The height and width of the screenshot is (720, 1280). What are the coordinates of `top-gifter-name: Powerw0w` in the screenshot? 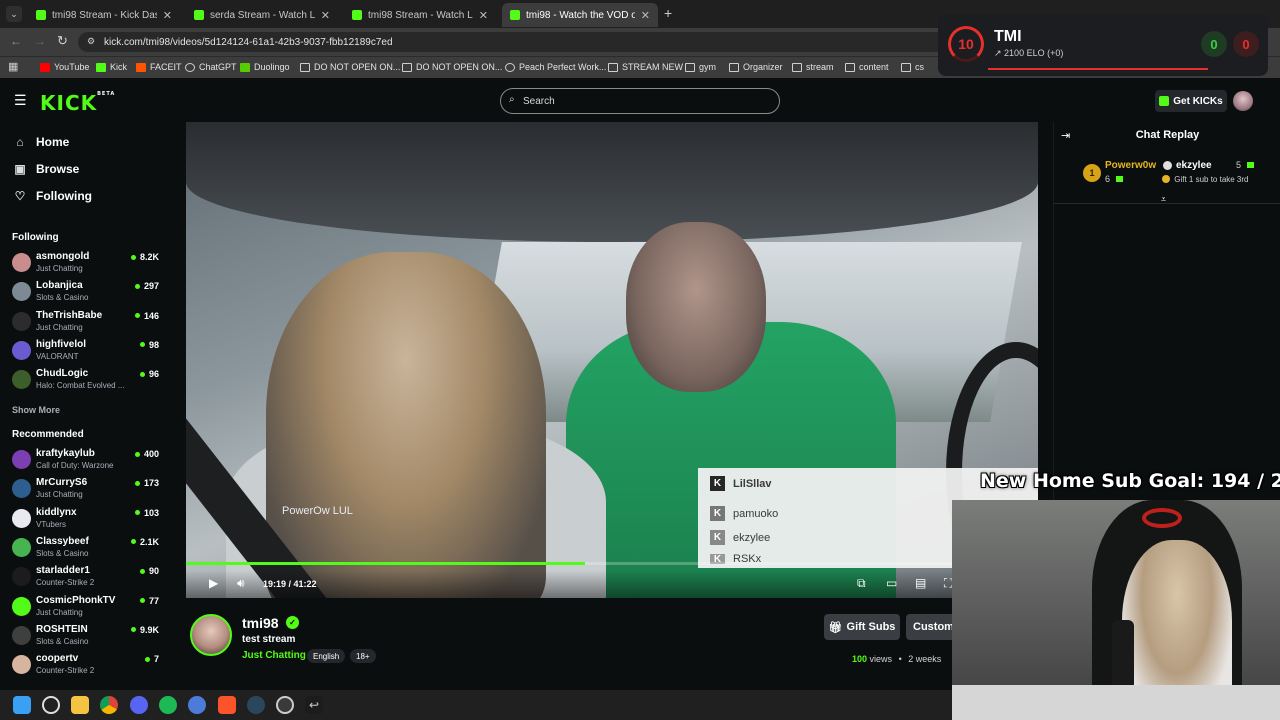 It's located at (1130, 165).